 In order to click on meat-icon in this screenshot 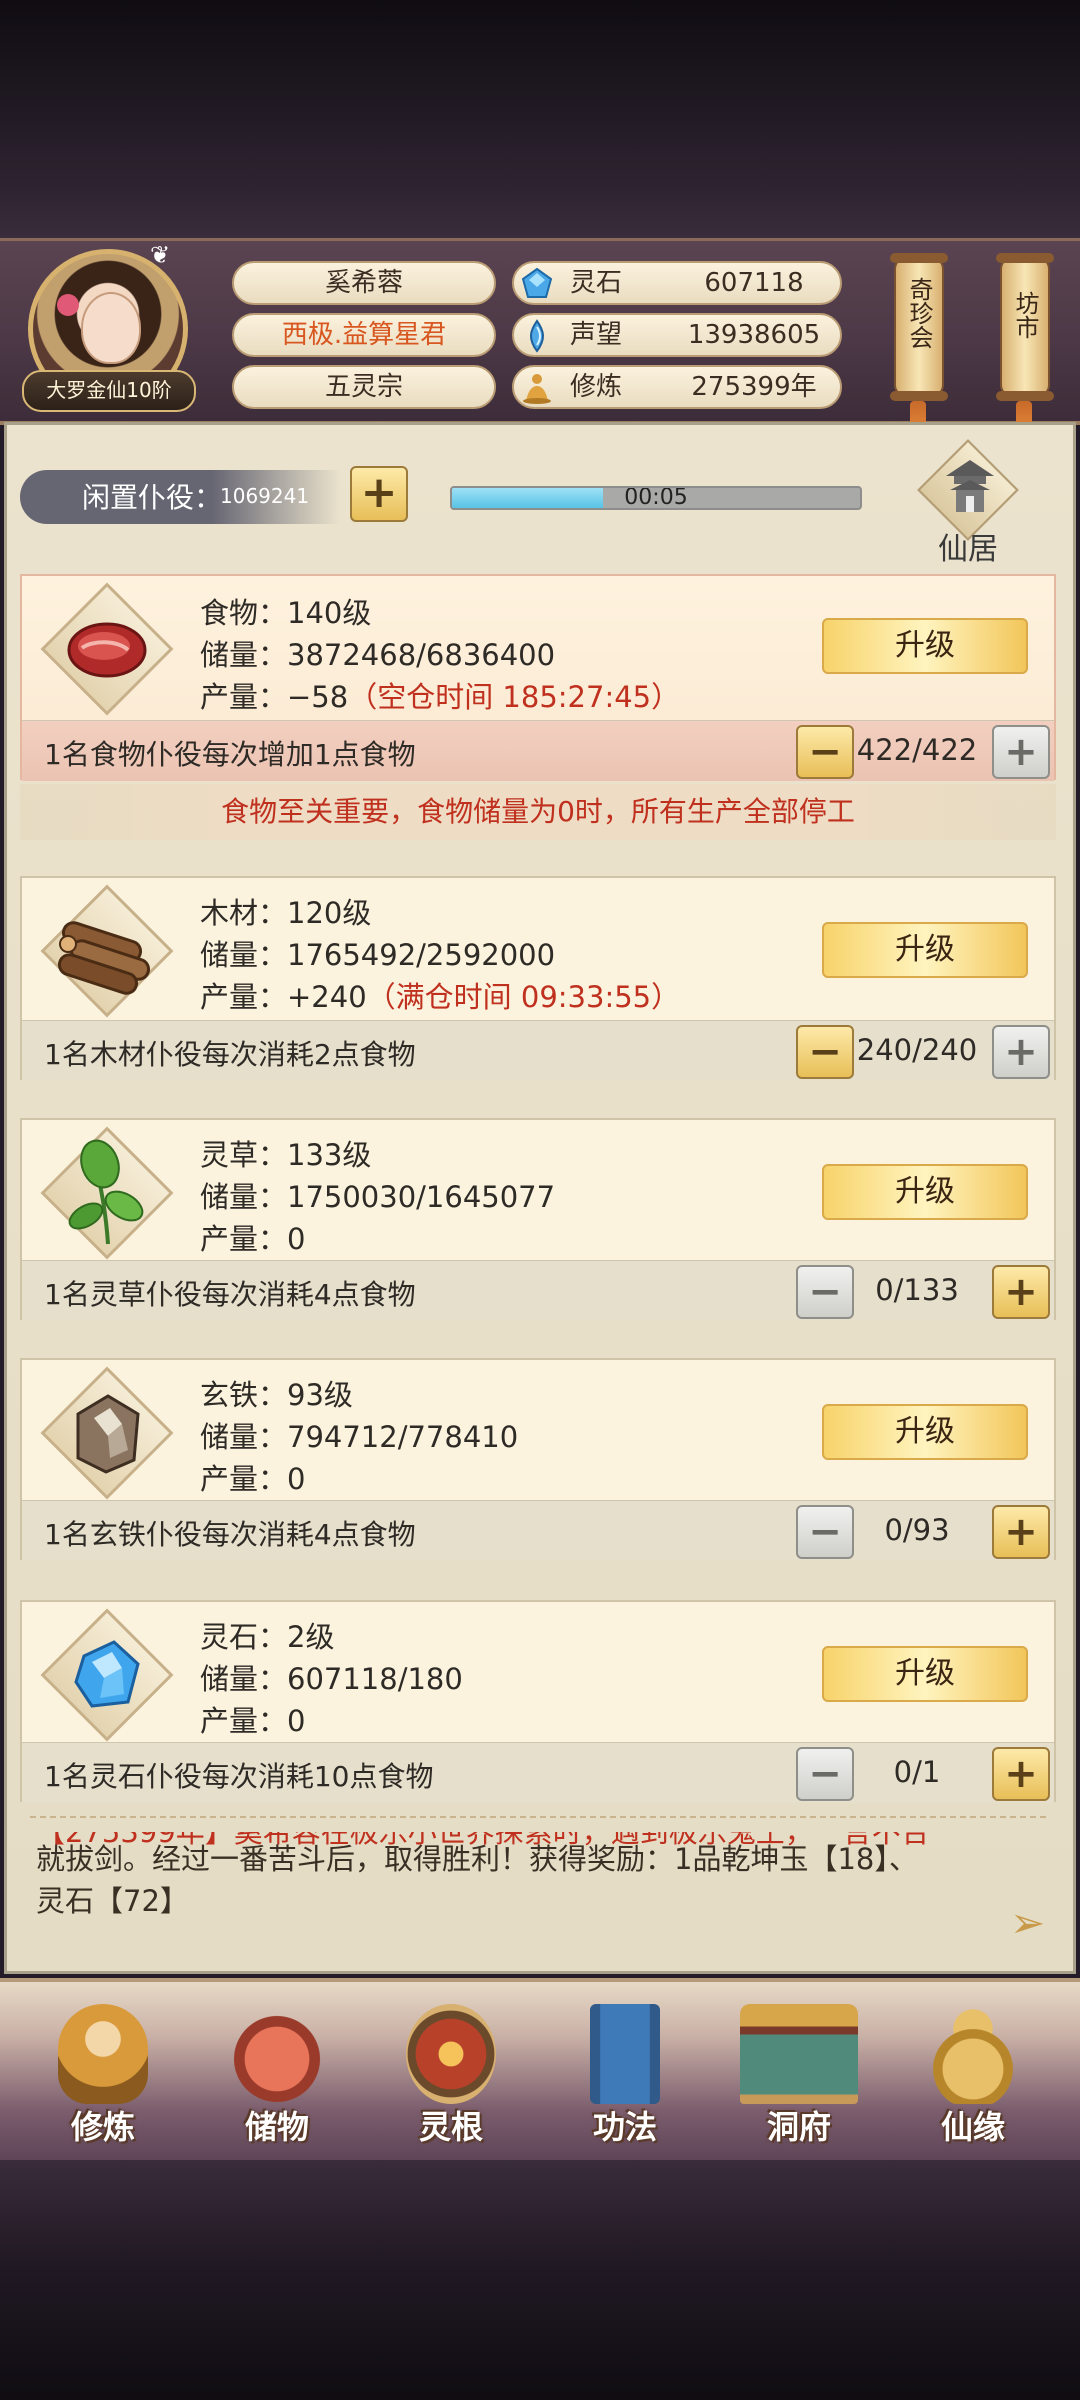, I will do `click(107, 650)`.